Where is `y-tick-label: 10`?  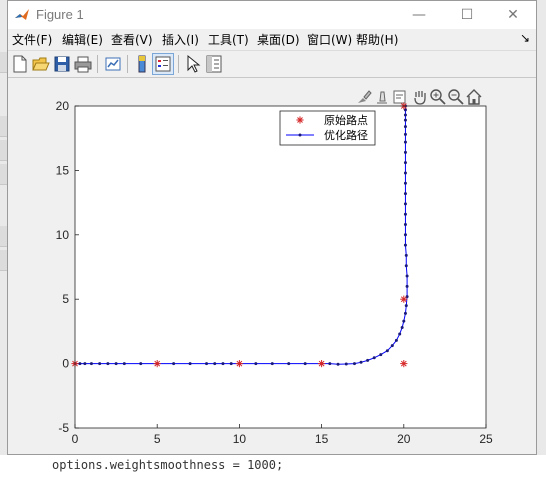 y-tick-label: 10 is located at coordinates (63, 235).